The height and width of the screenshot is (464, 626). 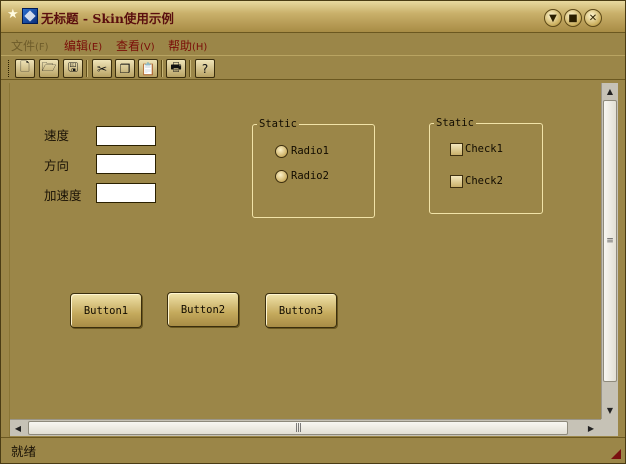 I want to click on direction-input, so click(x=126, y=164).